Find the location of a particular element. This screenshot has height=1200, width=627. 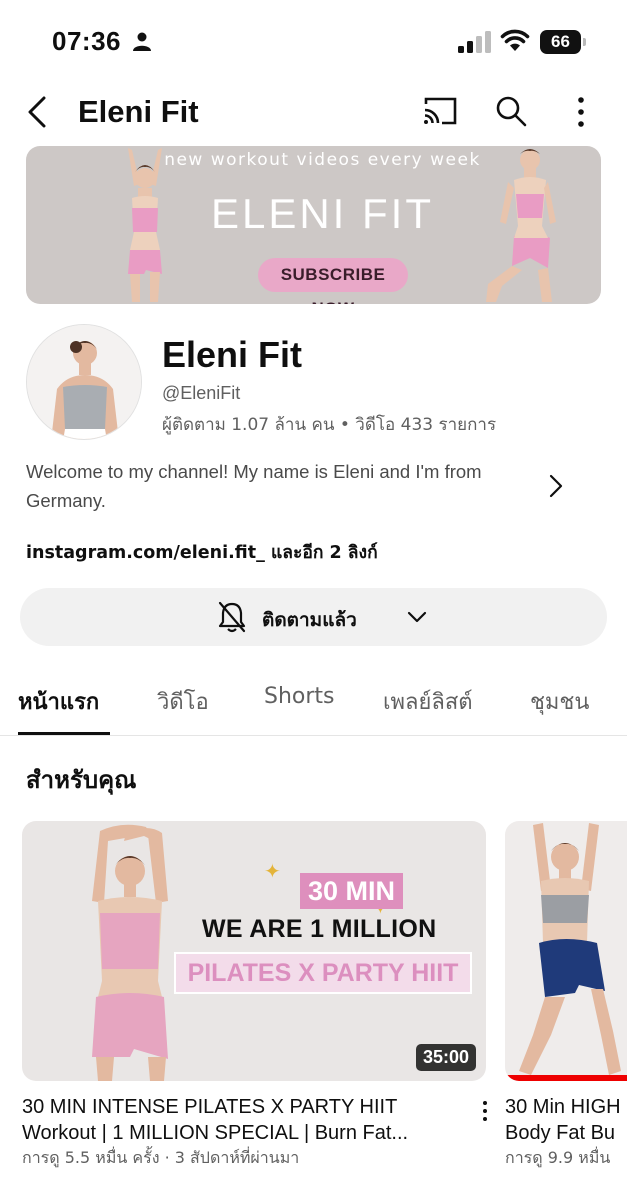

video-title: 30 Min HIGH Body Fat Bu is located at coordinates (566, 1120).